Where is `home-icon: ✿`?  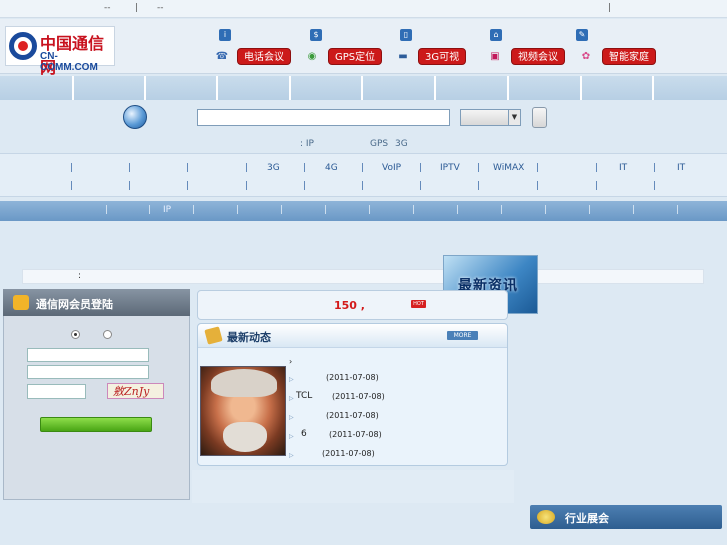
home-icon: ✿ is located at coordinates (586, 56).